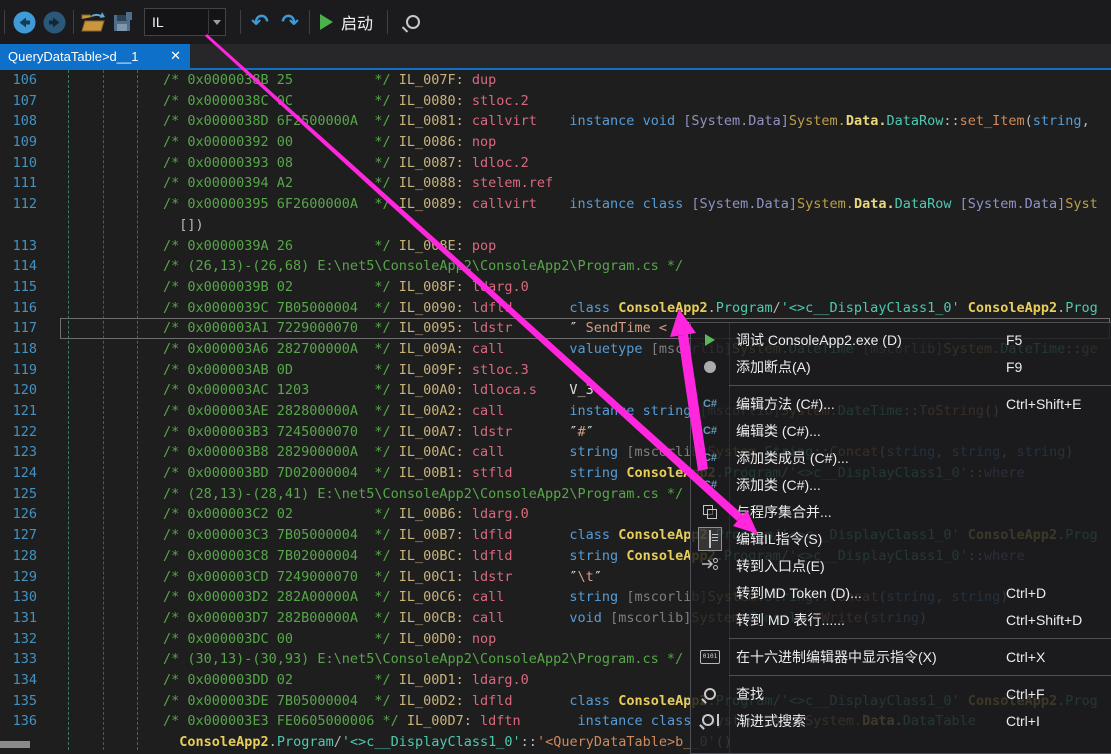 The image size is (1111, 754). What do you see at coordinates (901, 366) in the screenshot?
I see `menu-item: 添加断点(A) F9` at bounding box center [901, 366].